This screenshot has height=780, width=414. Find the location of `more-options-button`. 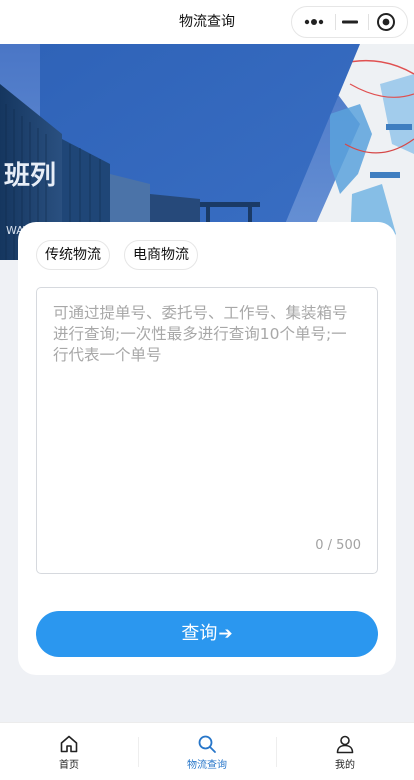

more-options-button is located at coordinates (314, 22).